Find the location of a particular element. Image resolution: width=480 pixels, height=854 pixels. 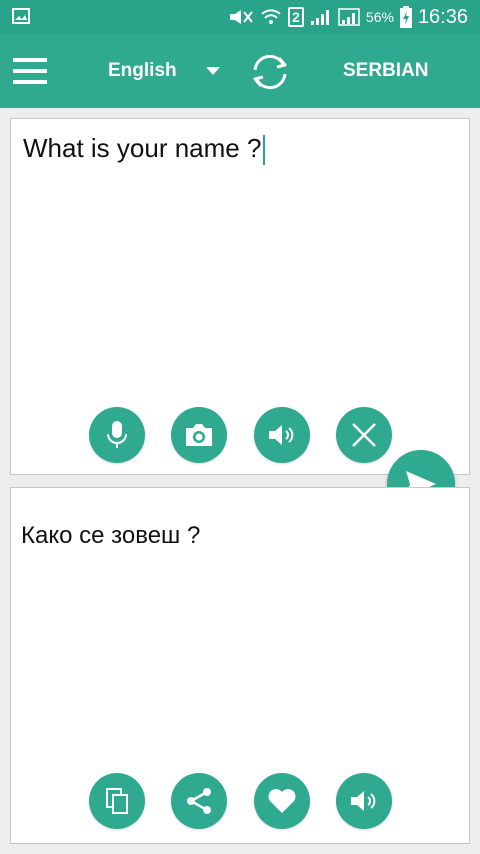

app-toolbar: English SERBIAN is located at coordinates (240, 71).